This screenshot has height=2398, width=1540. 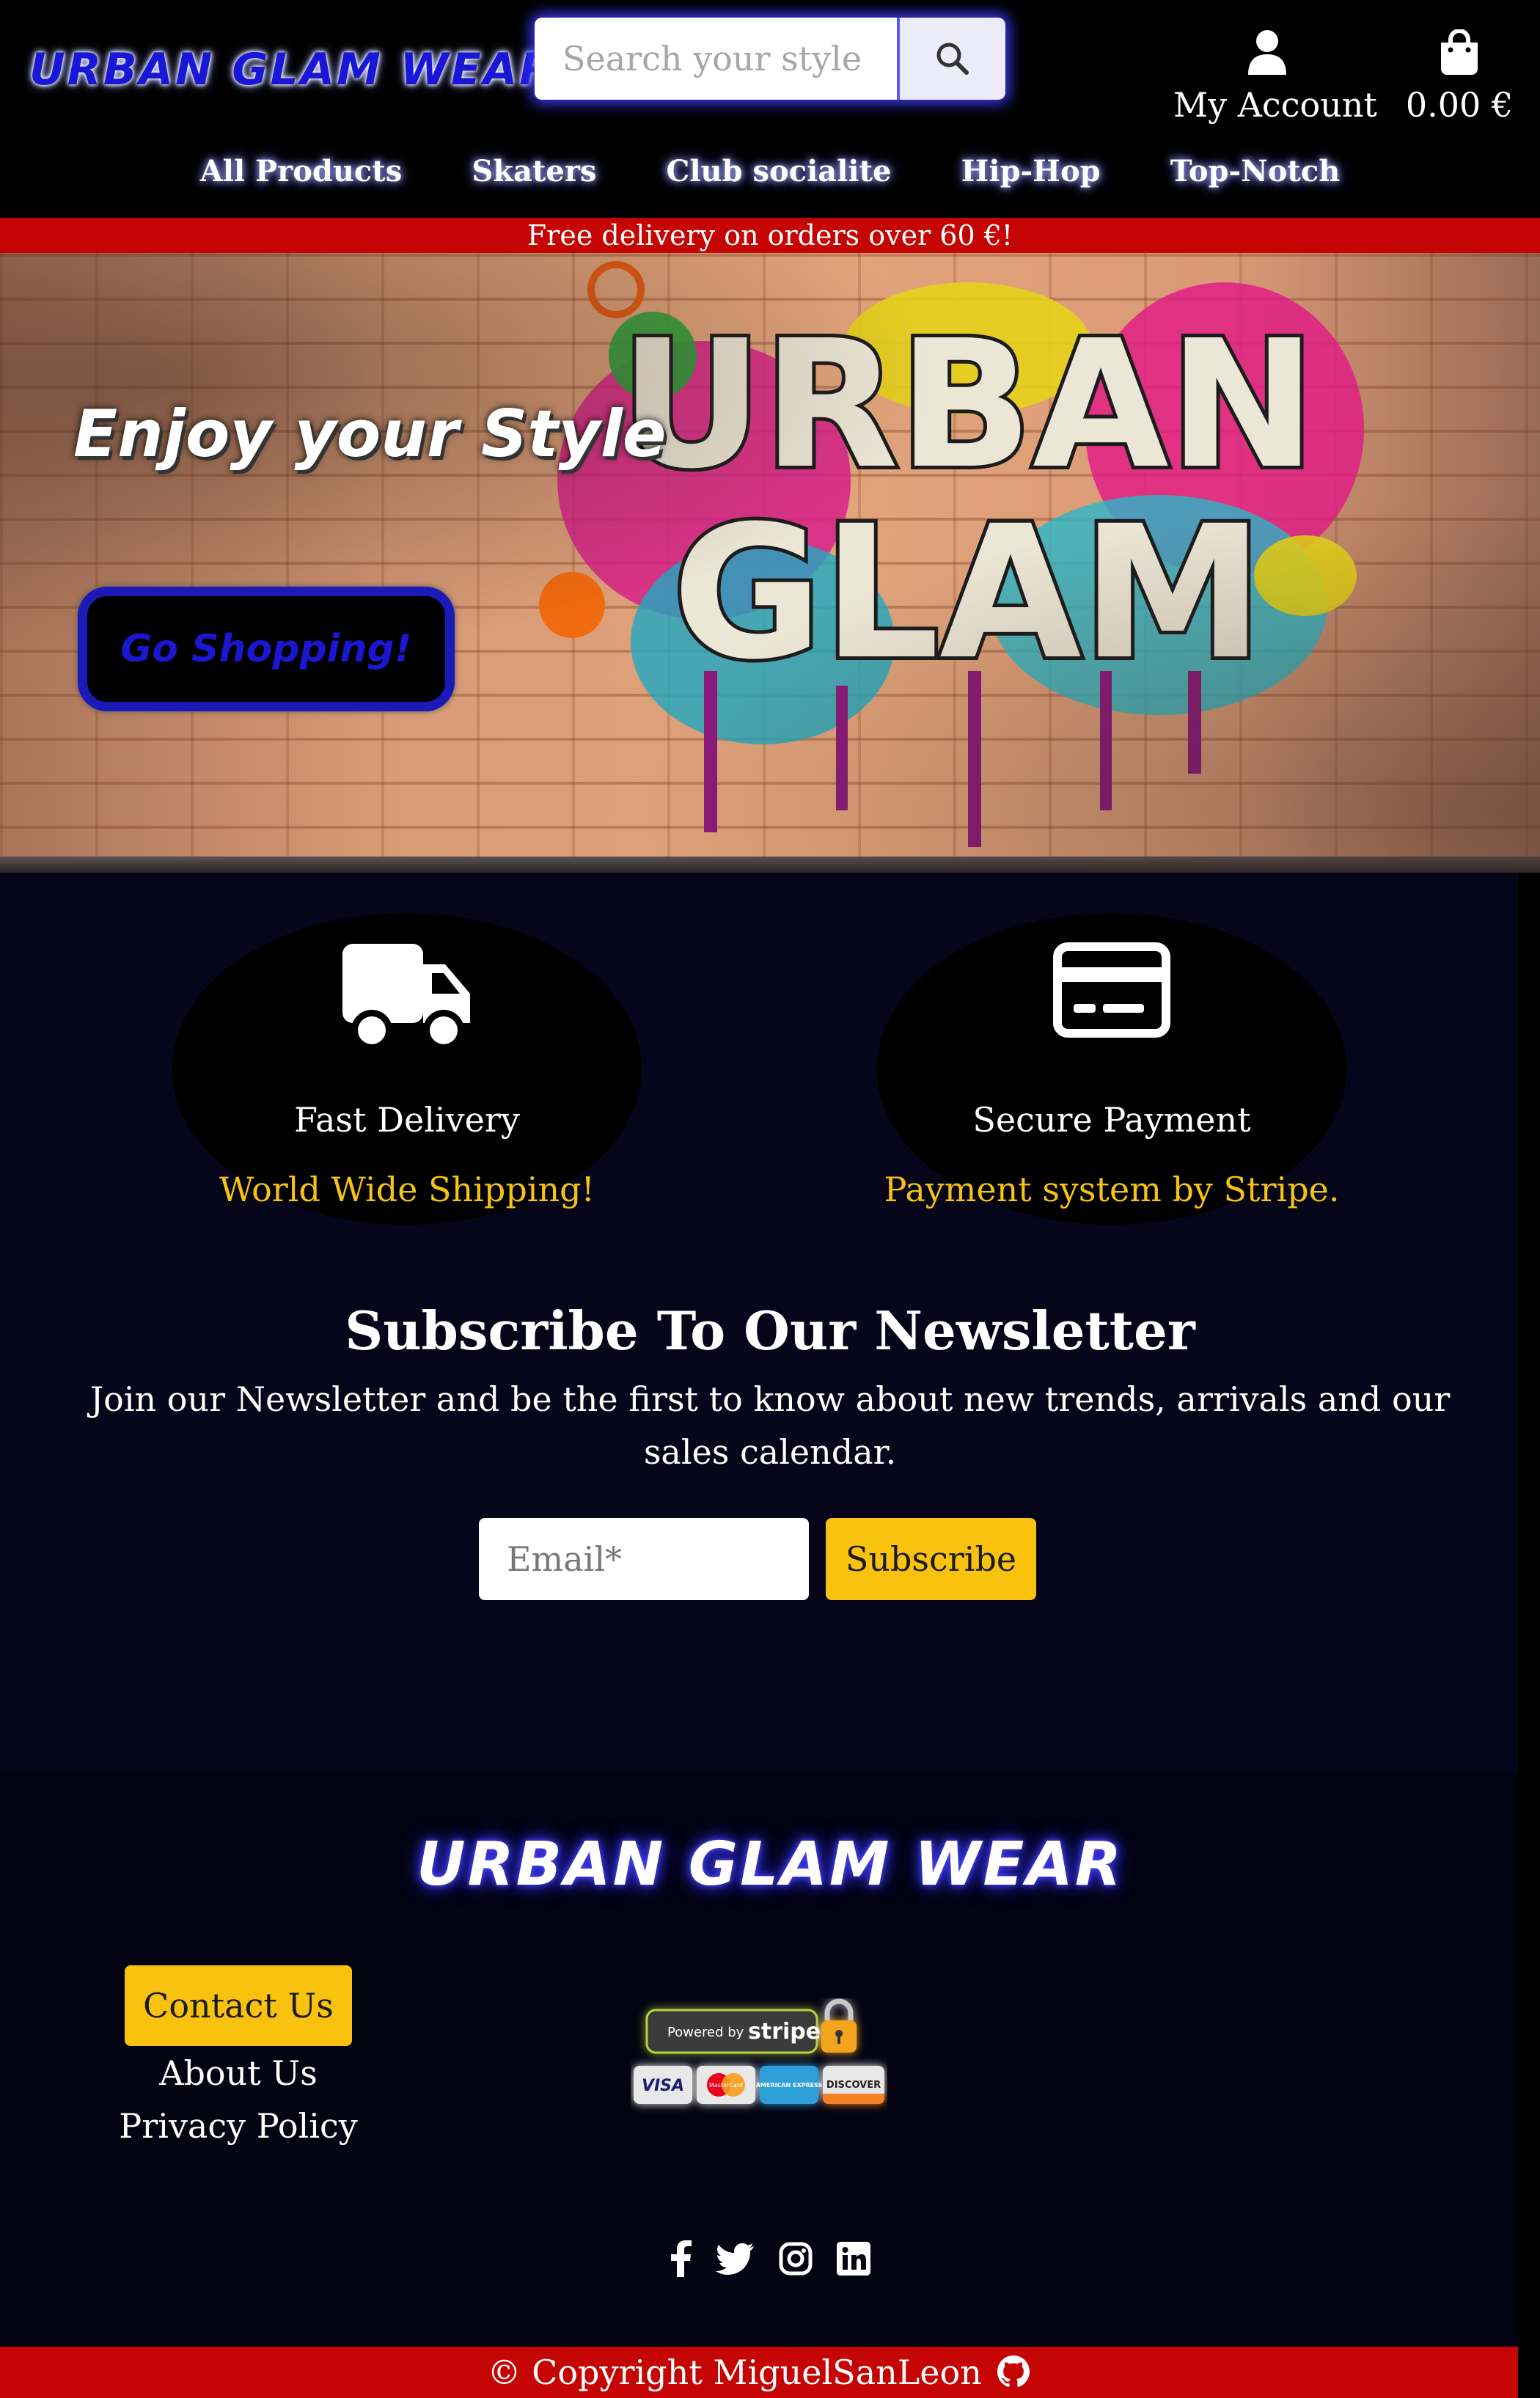 I want to click on feature-title: Secure Payment, so click(x=1111, y=1120).